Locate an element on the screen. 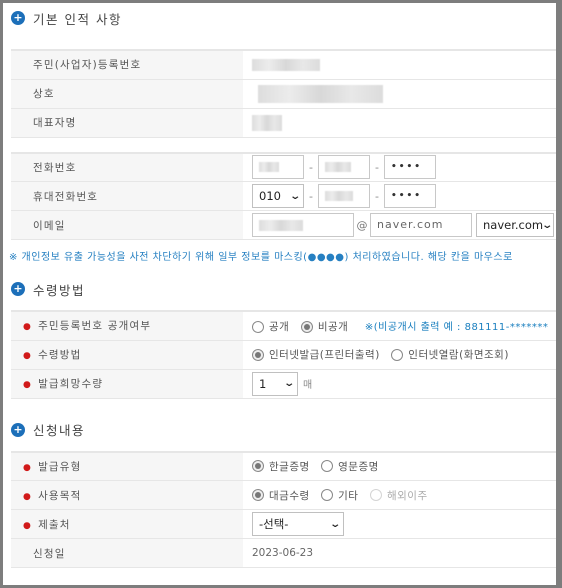 The width and height of the screenshot is (562, 588). copies-select: 1 ⌄ is located at coordinates (275, 383).